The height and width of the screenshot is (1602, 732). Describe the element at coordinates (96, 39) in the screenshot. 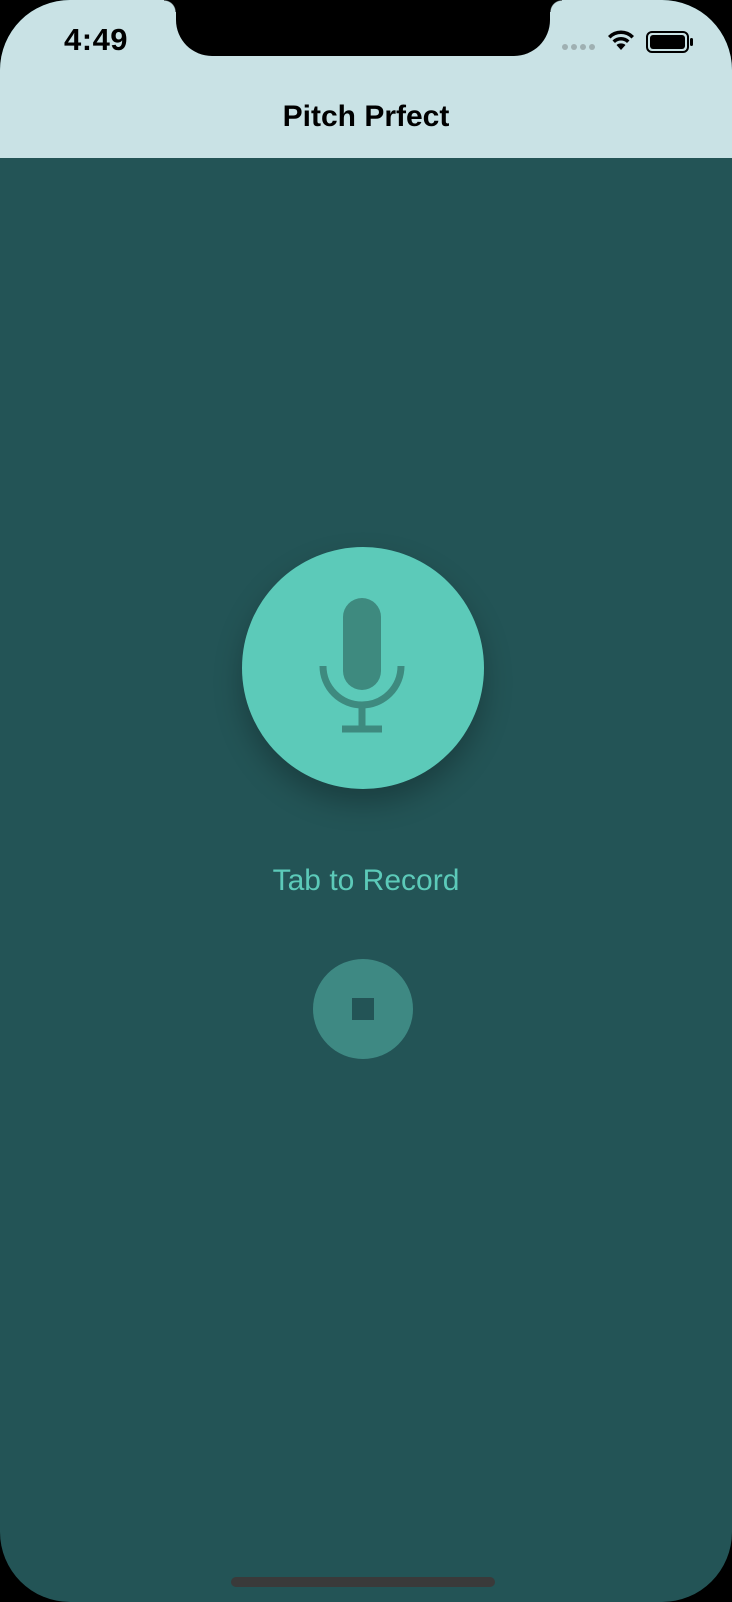

I see `status-time: 4:49` at that location.